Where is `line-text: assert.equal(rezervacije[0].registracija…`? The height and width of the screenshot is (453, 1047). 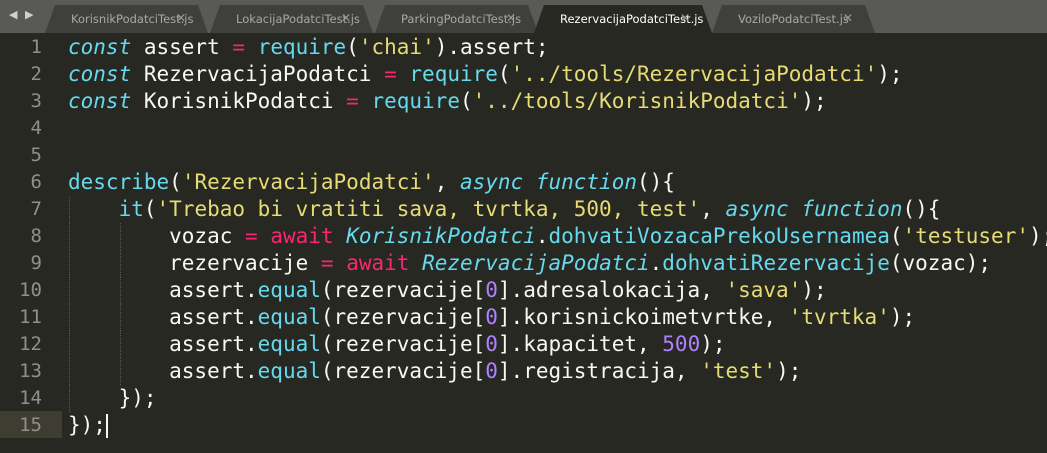 line-text: assert.equal(rezervacije[0].registracija… is located at coordinates (434, 371).